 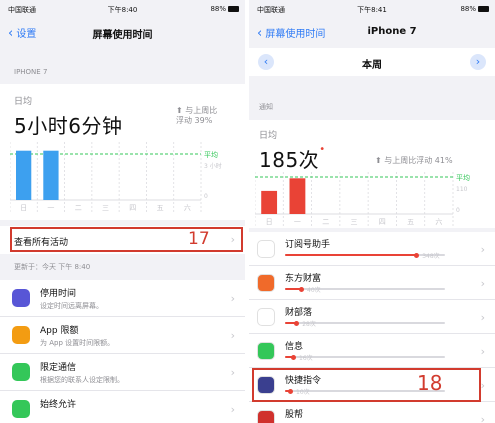 What do you see at coordinates (351, 255) in the screenshot?
I see `usage-bar-fill` at bounding box center [351, 255].